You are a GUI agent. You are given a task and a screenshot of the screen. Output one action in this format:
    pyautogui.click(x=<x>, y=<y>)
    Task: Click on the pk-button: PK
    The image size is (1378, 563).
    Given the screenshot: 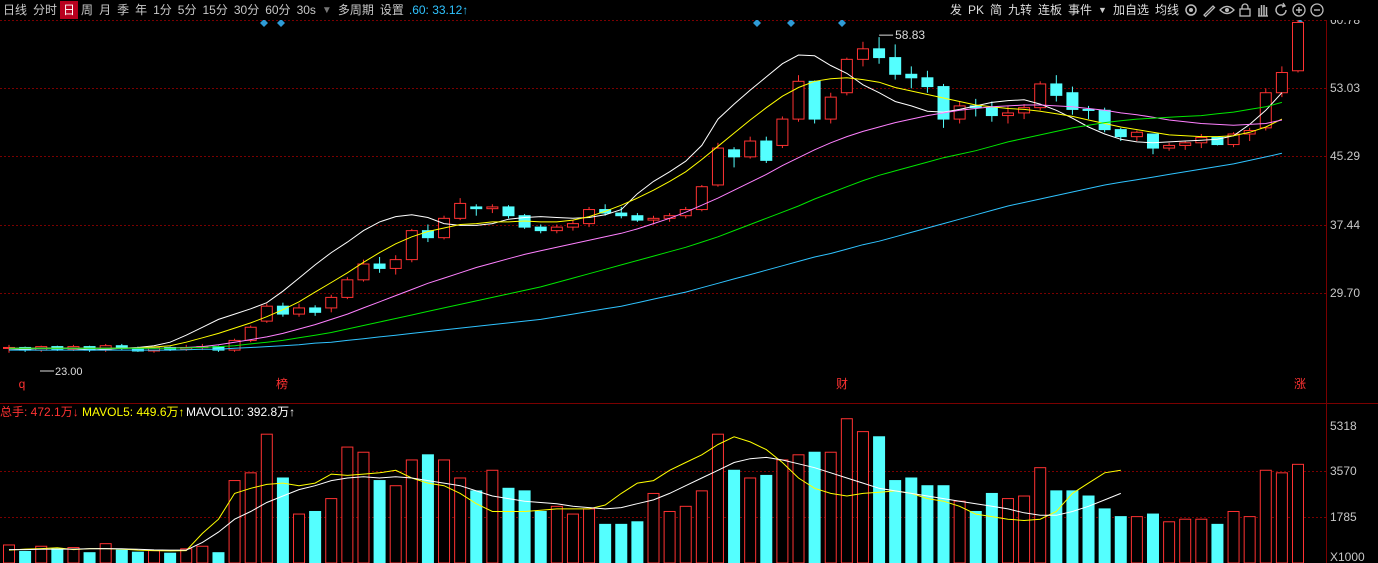 What is the action you would take?
    pyautogui.click(x=976, y=10)
    